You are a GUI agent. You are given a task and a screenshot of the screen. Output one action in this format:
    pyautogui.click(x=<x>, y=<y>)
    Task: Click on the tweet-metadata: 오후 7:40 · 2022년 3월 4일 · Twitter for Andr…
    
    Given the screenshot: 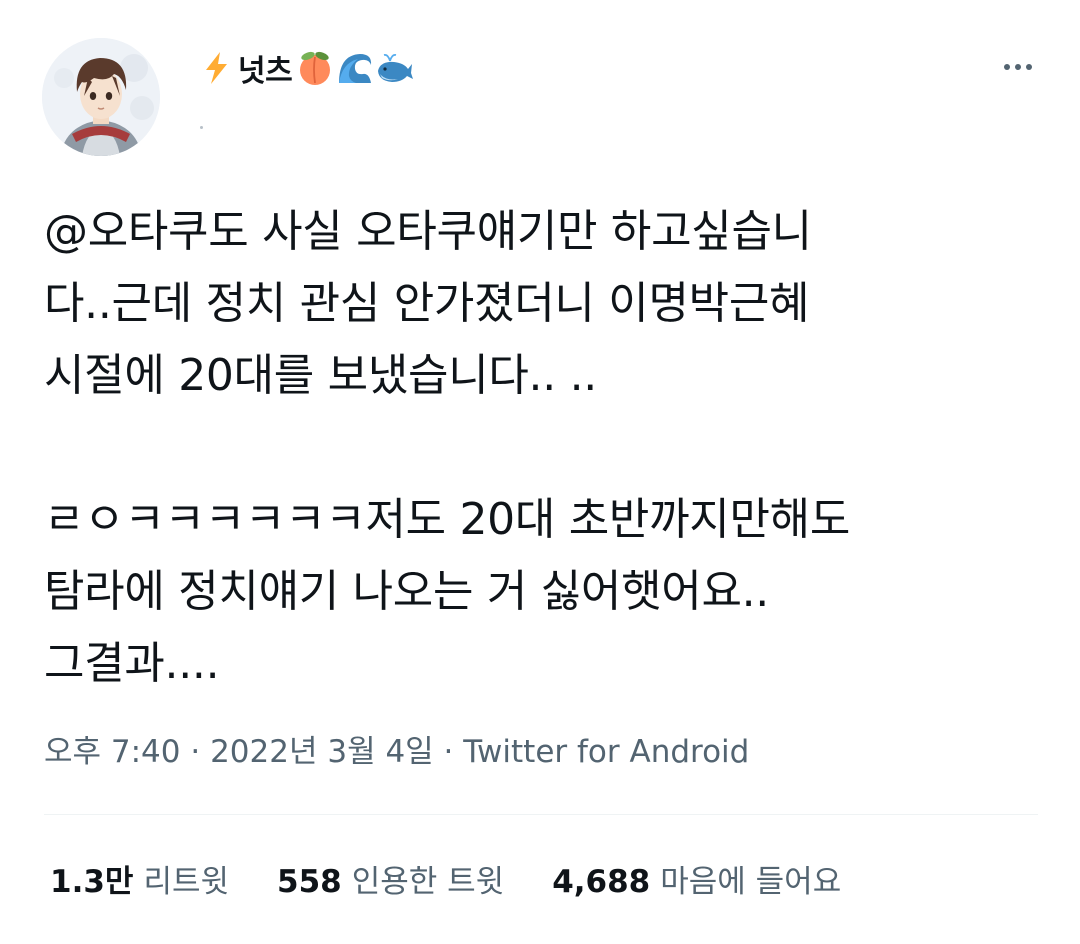 What is the action you would take?
    pyautogui.click(x=396, y=748)
    